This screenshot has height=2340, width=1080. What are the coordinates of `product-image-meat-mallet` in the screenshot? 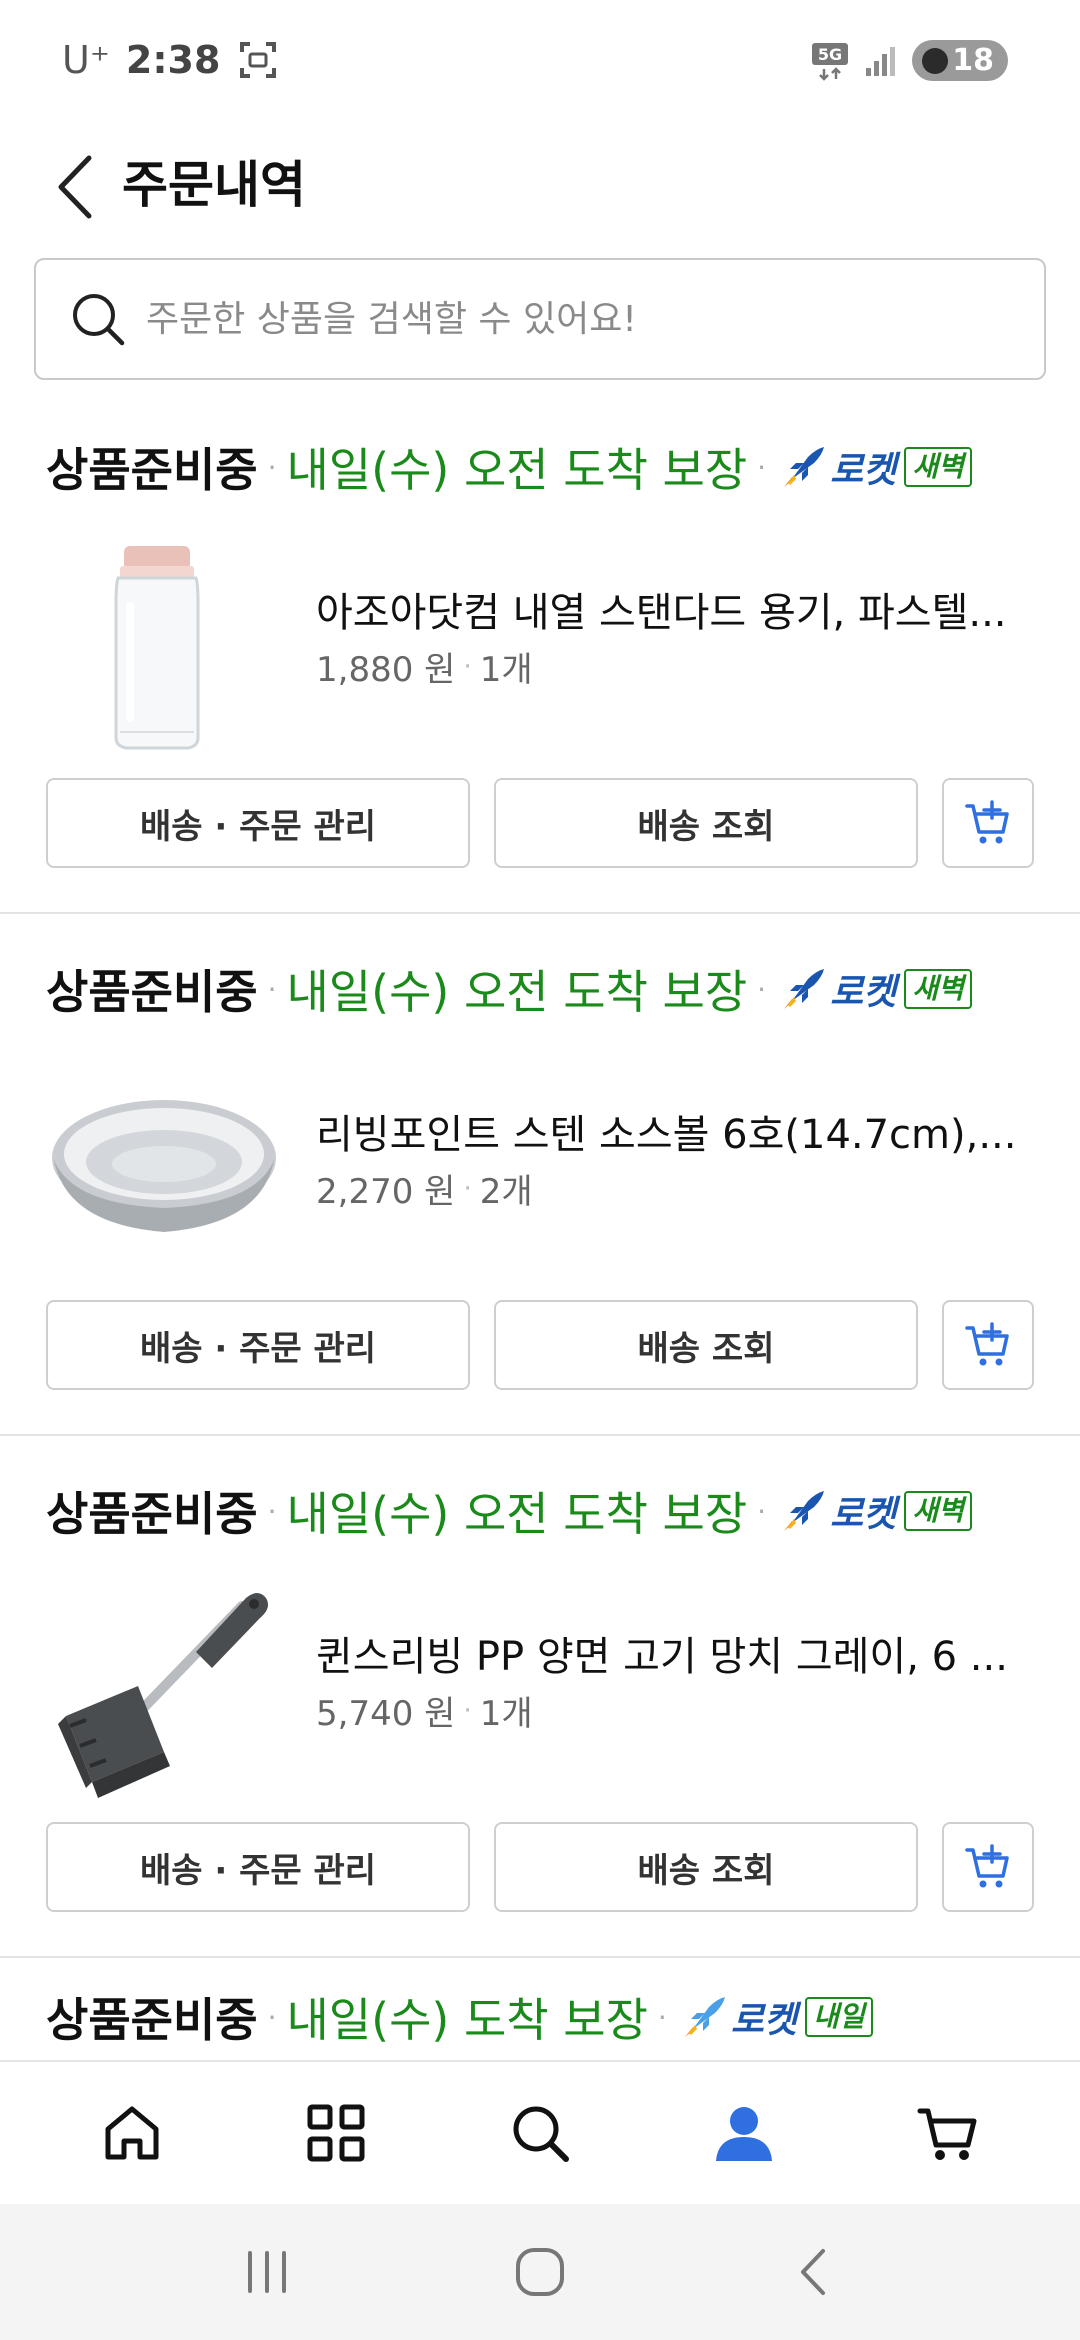 It's located at (164, 1694).